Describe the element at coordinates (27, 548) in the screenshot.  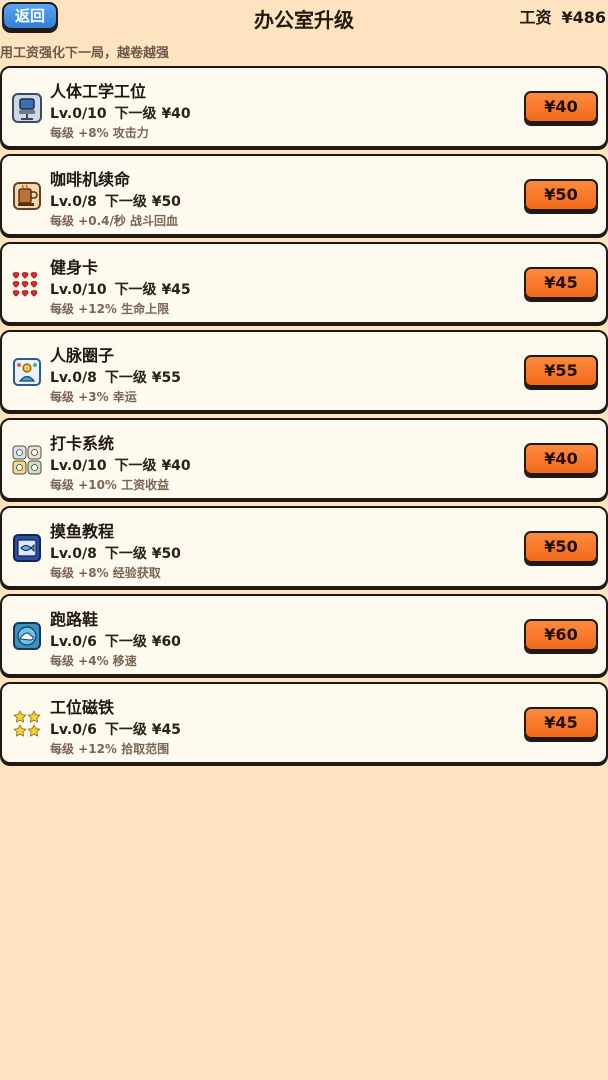
I see `fish-book-icon` at that location.